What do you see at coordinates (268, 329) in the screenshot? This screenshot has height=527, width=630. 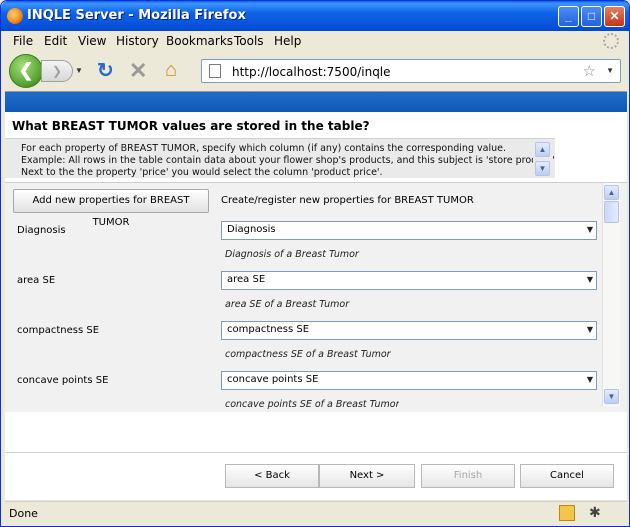 I see `select-value: compactness SE` at bounding box center [268, 329].